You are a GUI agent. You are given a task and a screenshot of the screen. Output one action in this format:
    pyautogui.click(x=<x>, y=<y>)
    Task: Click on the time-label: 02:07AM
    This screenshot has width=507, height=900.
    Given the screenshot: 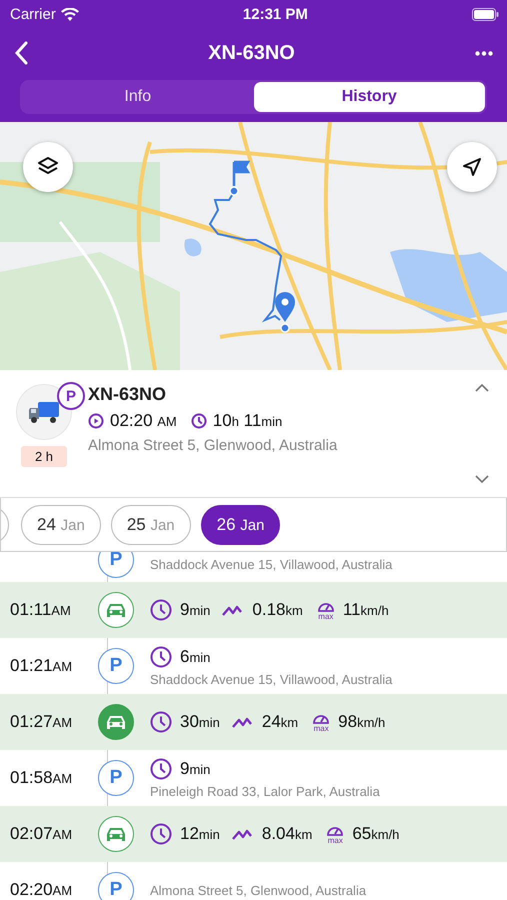 What is the action you would take?
    pyautogui.click(x=41, y=834)
    